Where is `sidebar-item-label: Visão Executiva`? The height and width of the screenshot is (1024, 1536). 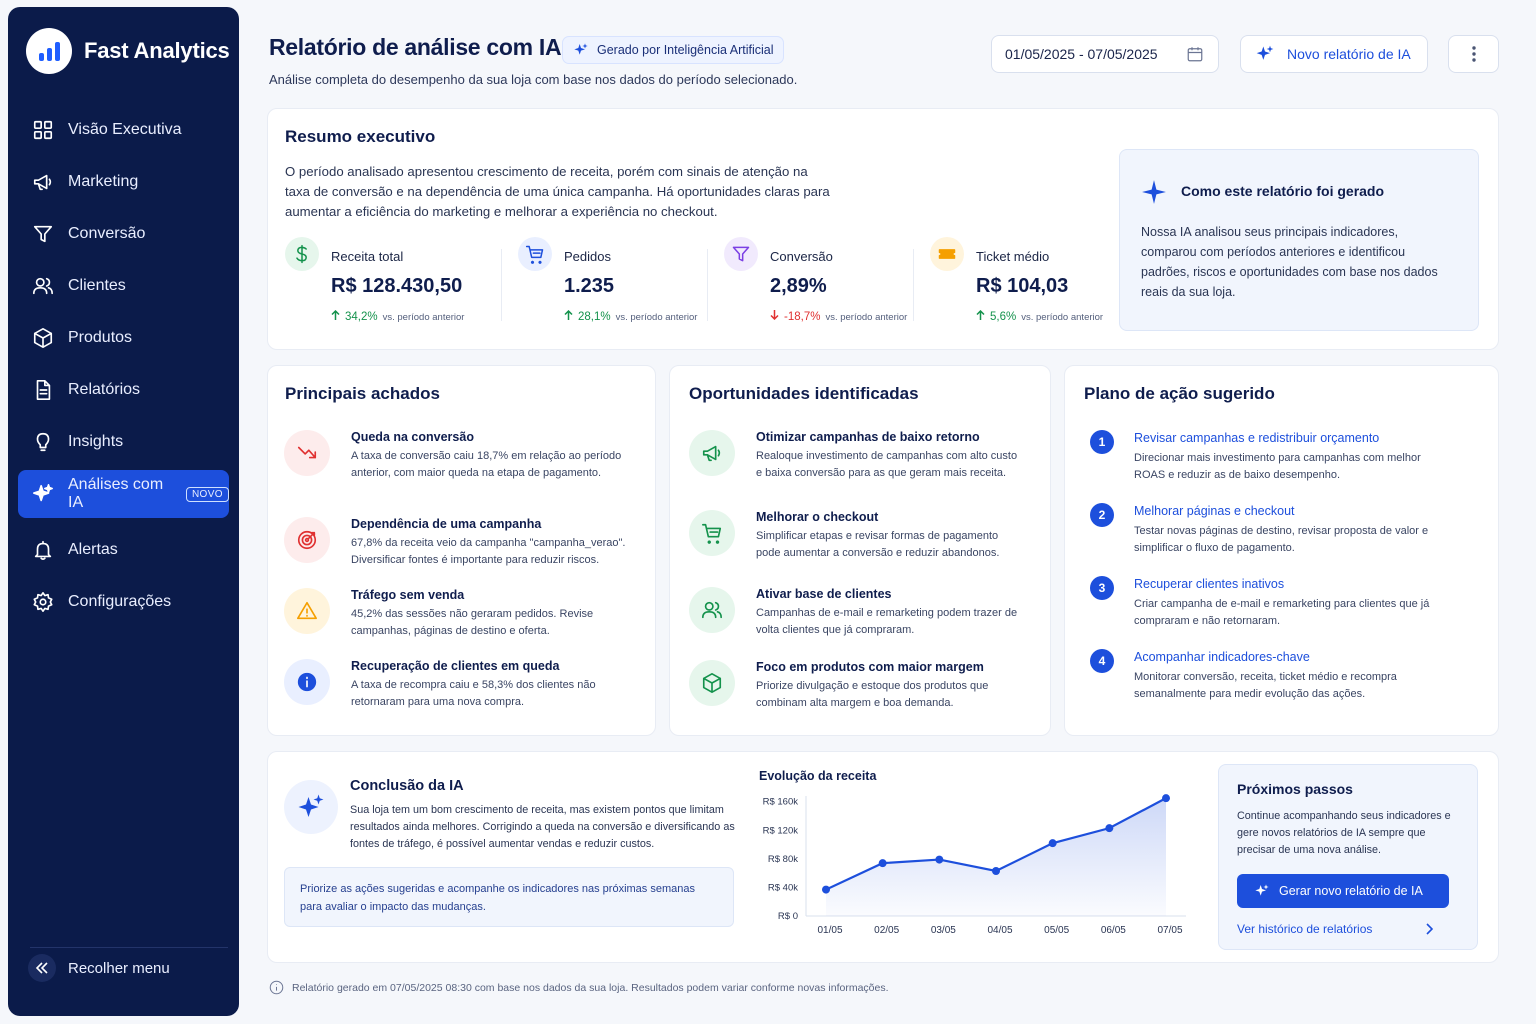
sidebar-item-label: Visão Executiva is located at coordinates (125, 129).